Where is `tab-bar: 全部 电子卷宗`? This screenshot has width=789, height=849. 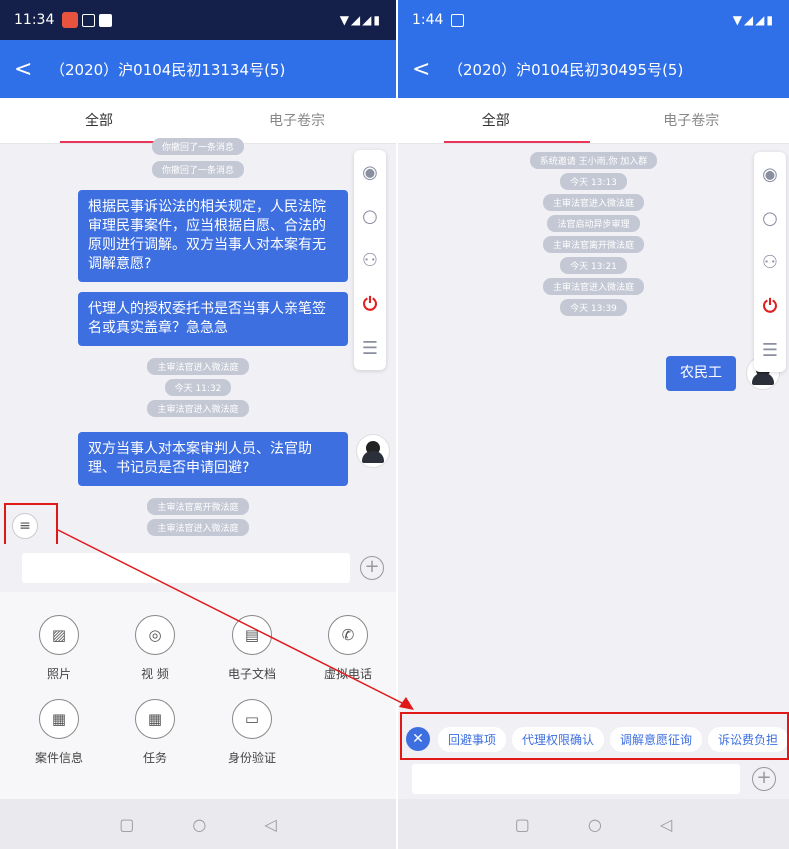
tab-bar: 全部 电子卷宗 is located at coordinates (593, 121).